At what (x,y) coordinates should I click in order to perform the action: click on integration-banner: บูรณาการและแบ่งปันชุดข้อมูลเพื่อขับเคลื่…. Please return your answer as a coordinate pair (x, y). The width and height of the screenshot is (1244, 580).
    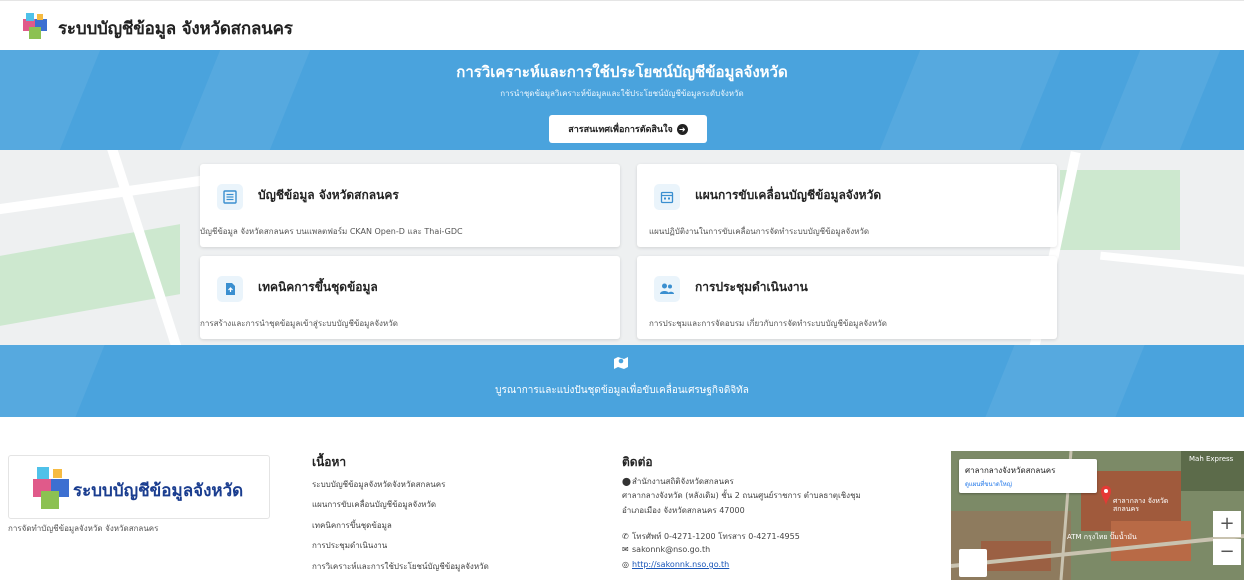
    Looking at the image, I should click on (622, 381).